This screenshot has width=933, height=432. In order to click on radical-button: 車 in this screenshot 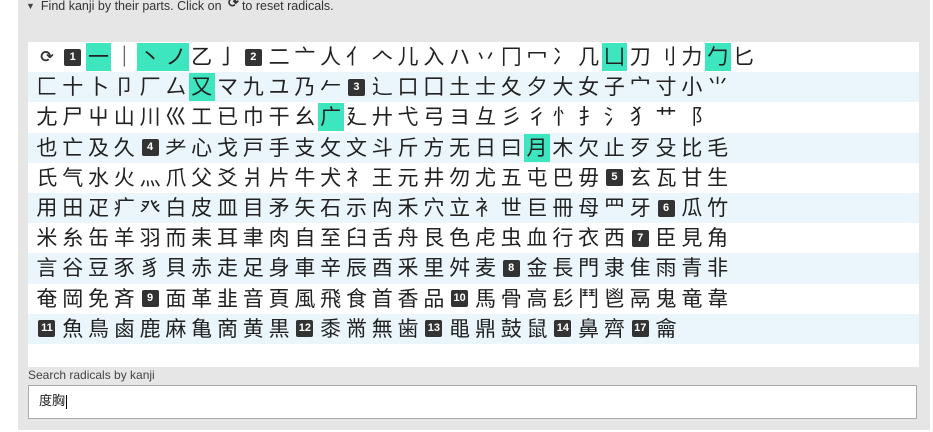, I will do `click(305, 268)`.